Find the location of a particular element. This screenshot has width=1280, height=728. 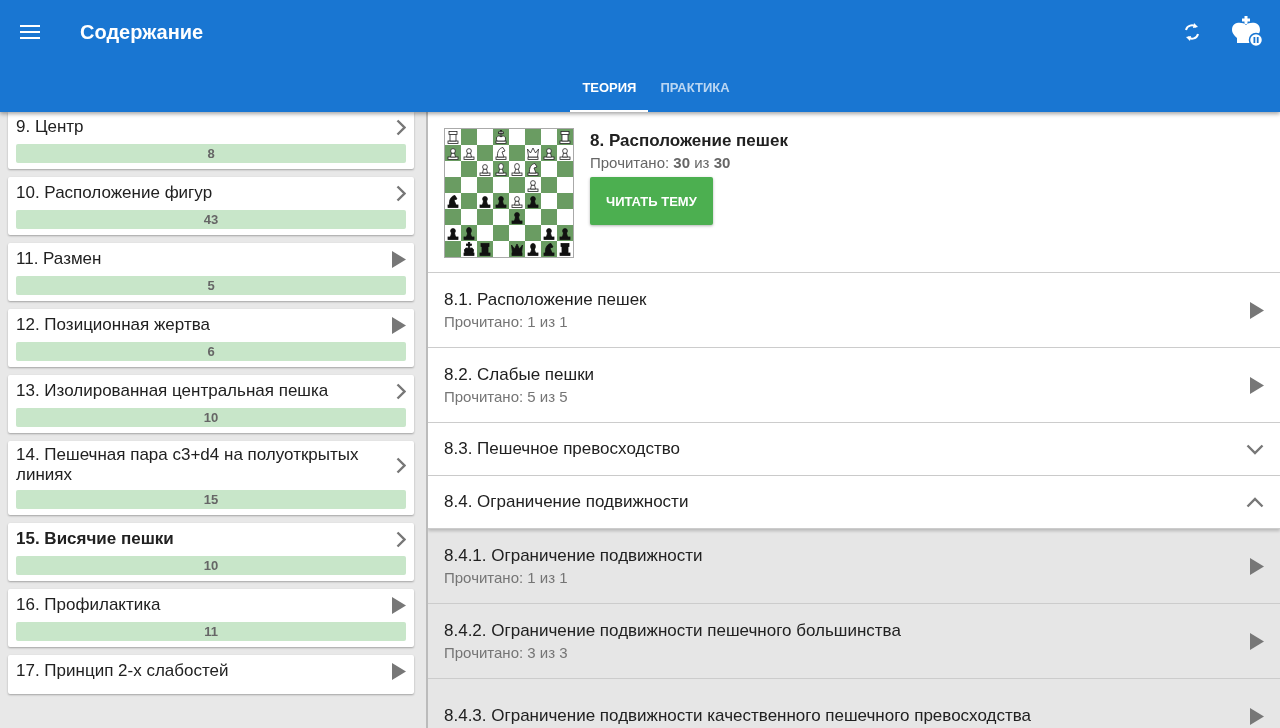

item-count: 8 is located at coordinates (211, 153).